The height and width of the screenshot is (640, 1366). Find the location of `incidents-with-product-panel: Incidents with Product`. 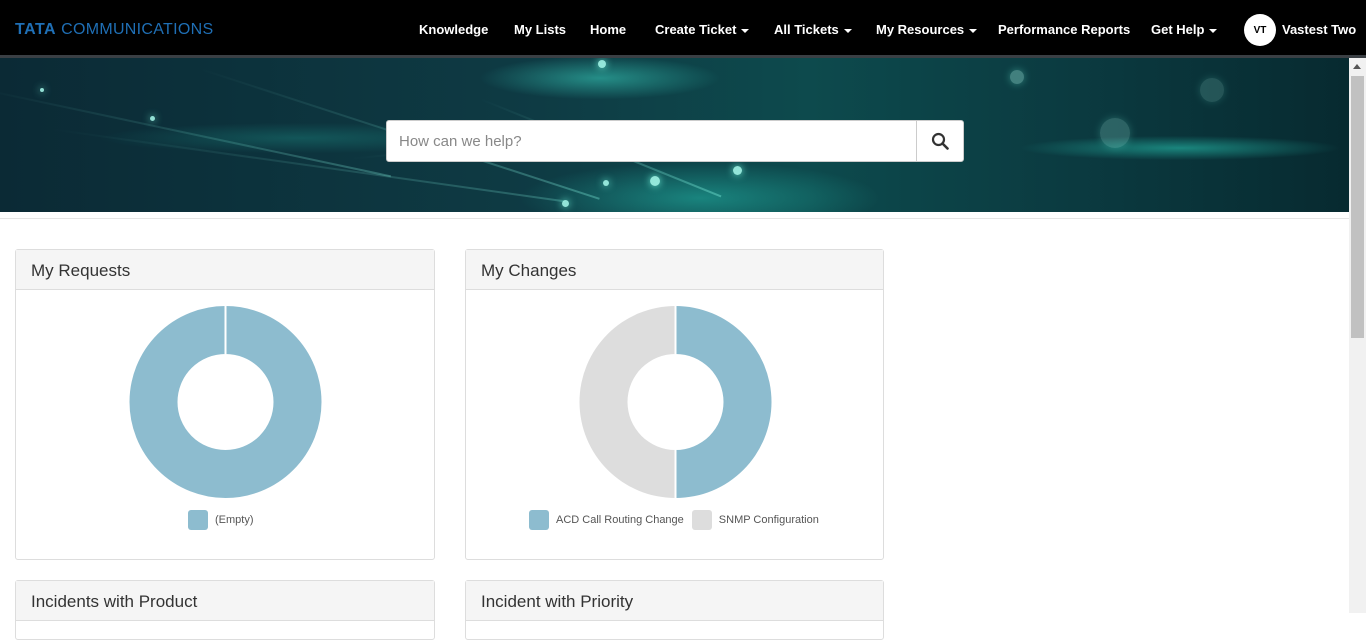

incidents-with-product-panel: Incidents with Product is located at coordinates (225, 610).